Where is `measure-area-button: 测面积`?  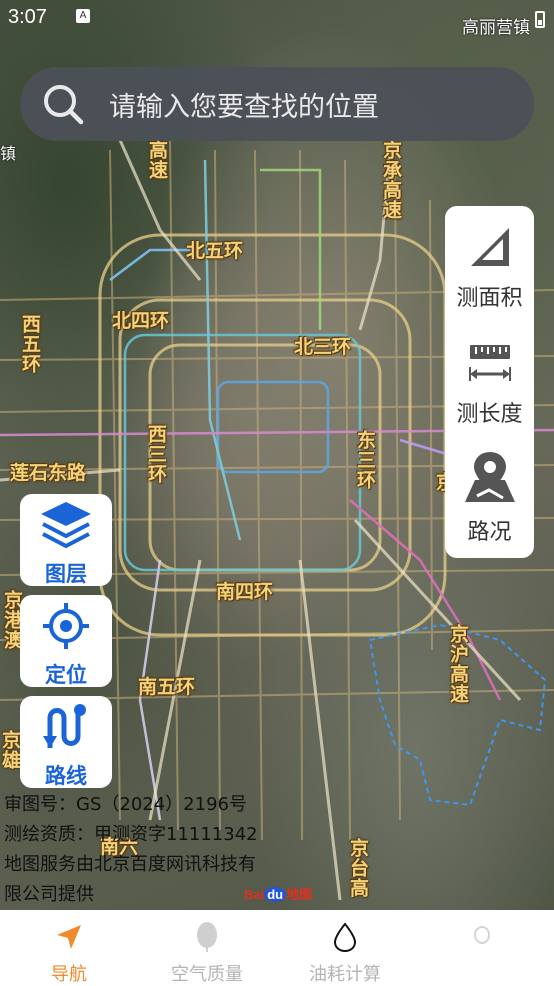
measure-area-button: 测面积 is located at coordinates (489, 268).